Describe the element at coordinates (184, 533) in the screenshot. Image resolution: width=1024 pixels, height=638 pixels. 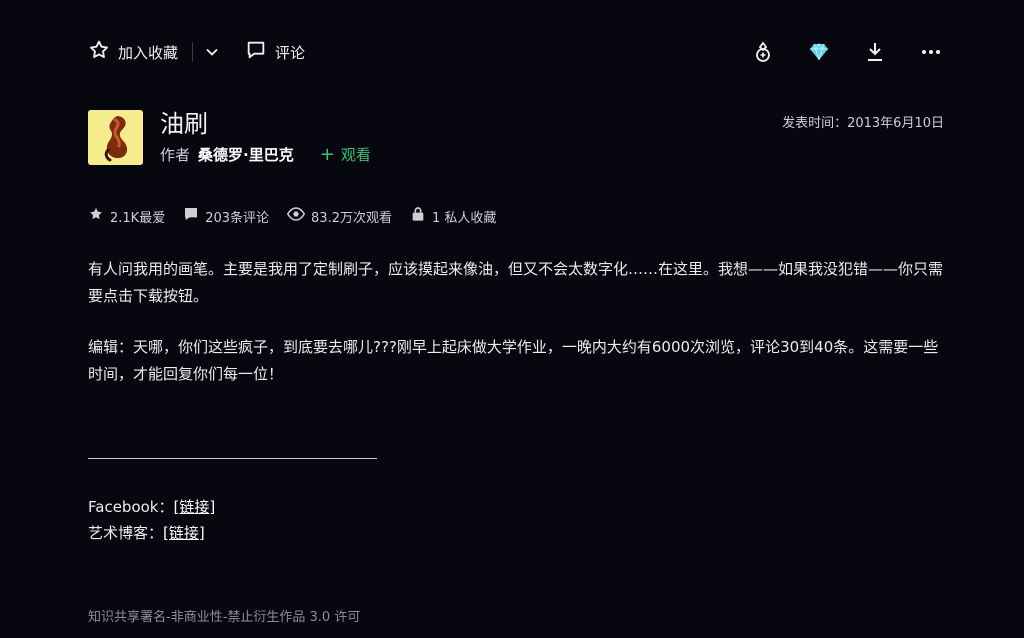
I see `blog-link: [链接]` at that location.